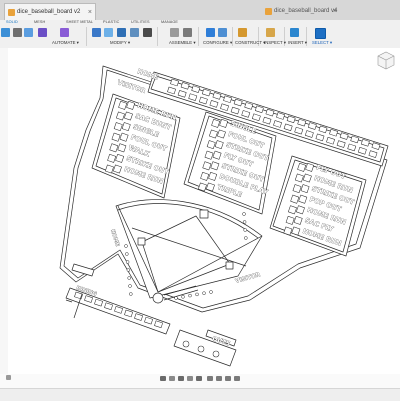  What do you see at coordinates (204, 214) in the screenshot?
I see `second-base` at bounding box center [204, 214].